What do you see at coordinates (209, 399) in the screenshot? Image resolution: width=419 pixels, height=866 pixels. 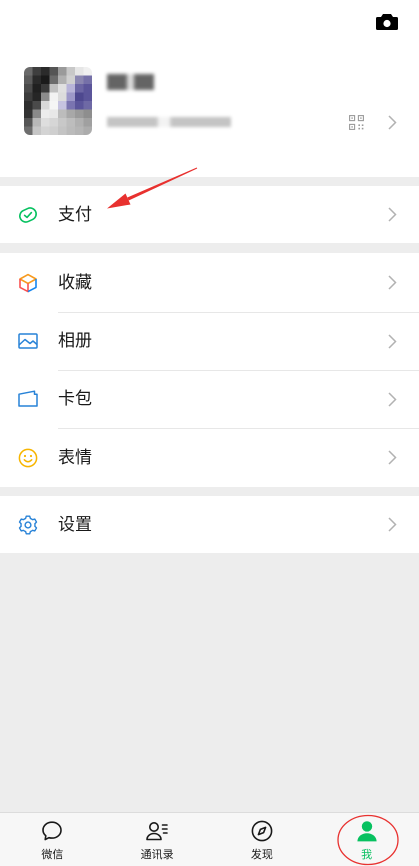 I see `menu-item-cards: 卡包` at bounding box center [209, 399].